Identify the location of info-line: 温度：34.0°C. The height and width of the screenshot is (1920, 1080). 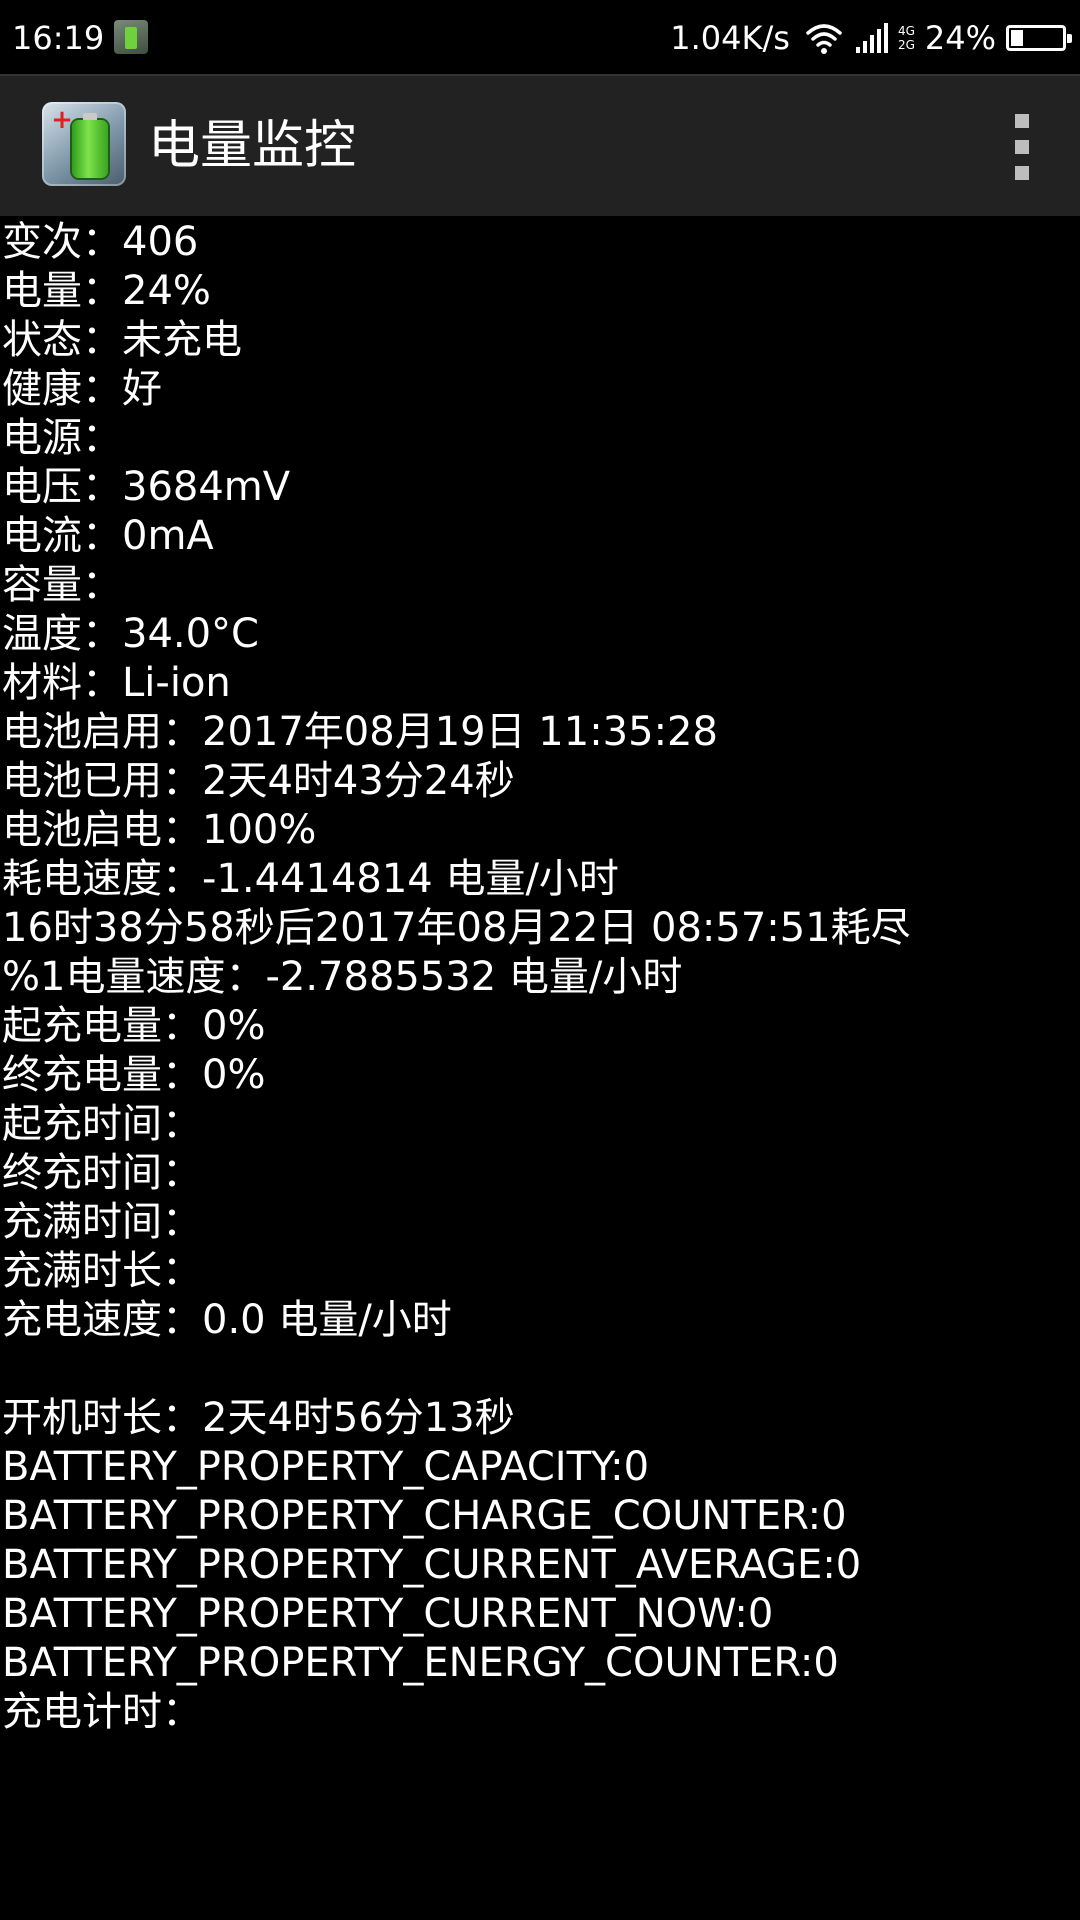
(130, 634).